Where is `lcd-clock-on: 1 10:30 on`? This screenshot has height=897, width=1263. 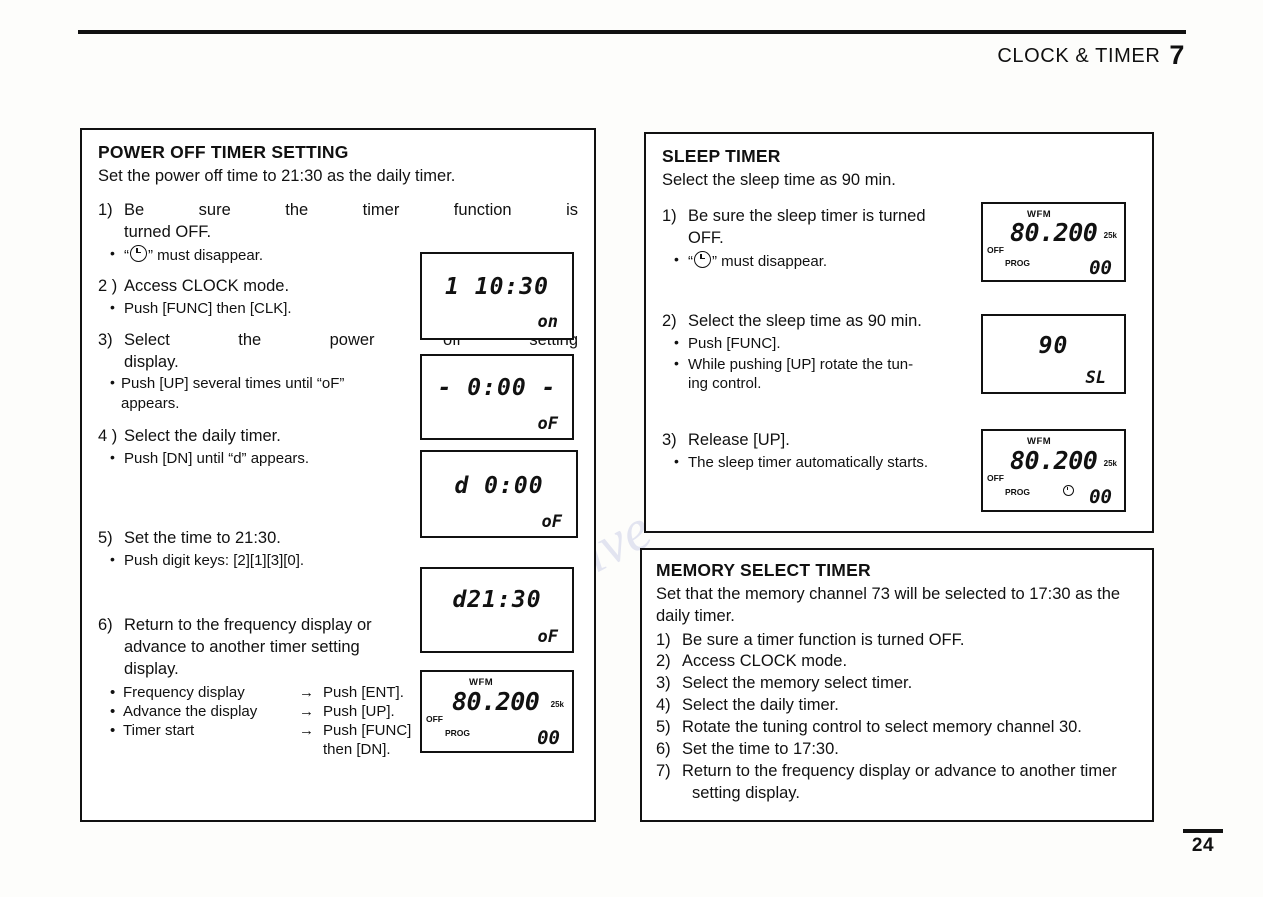 lcd-clock-on: 1 10:30 on is located at coordinates (497, 296).